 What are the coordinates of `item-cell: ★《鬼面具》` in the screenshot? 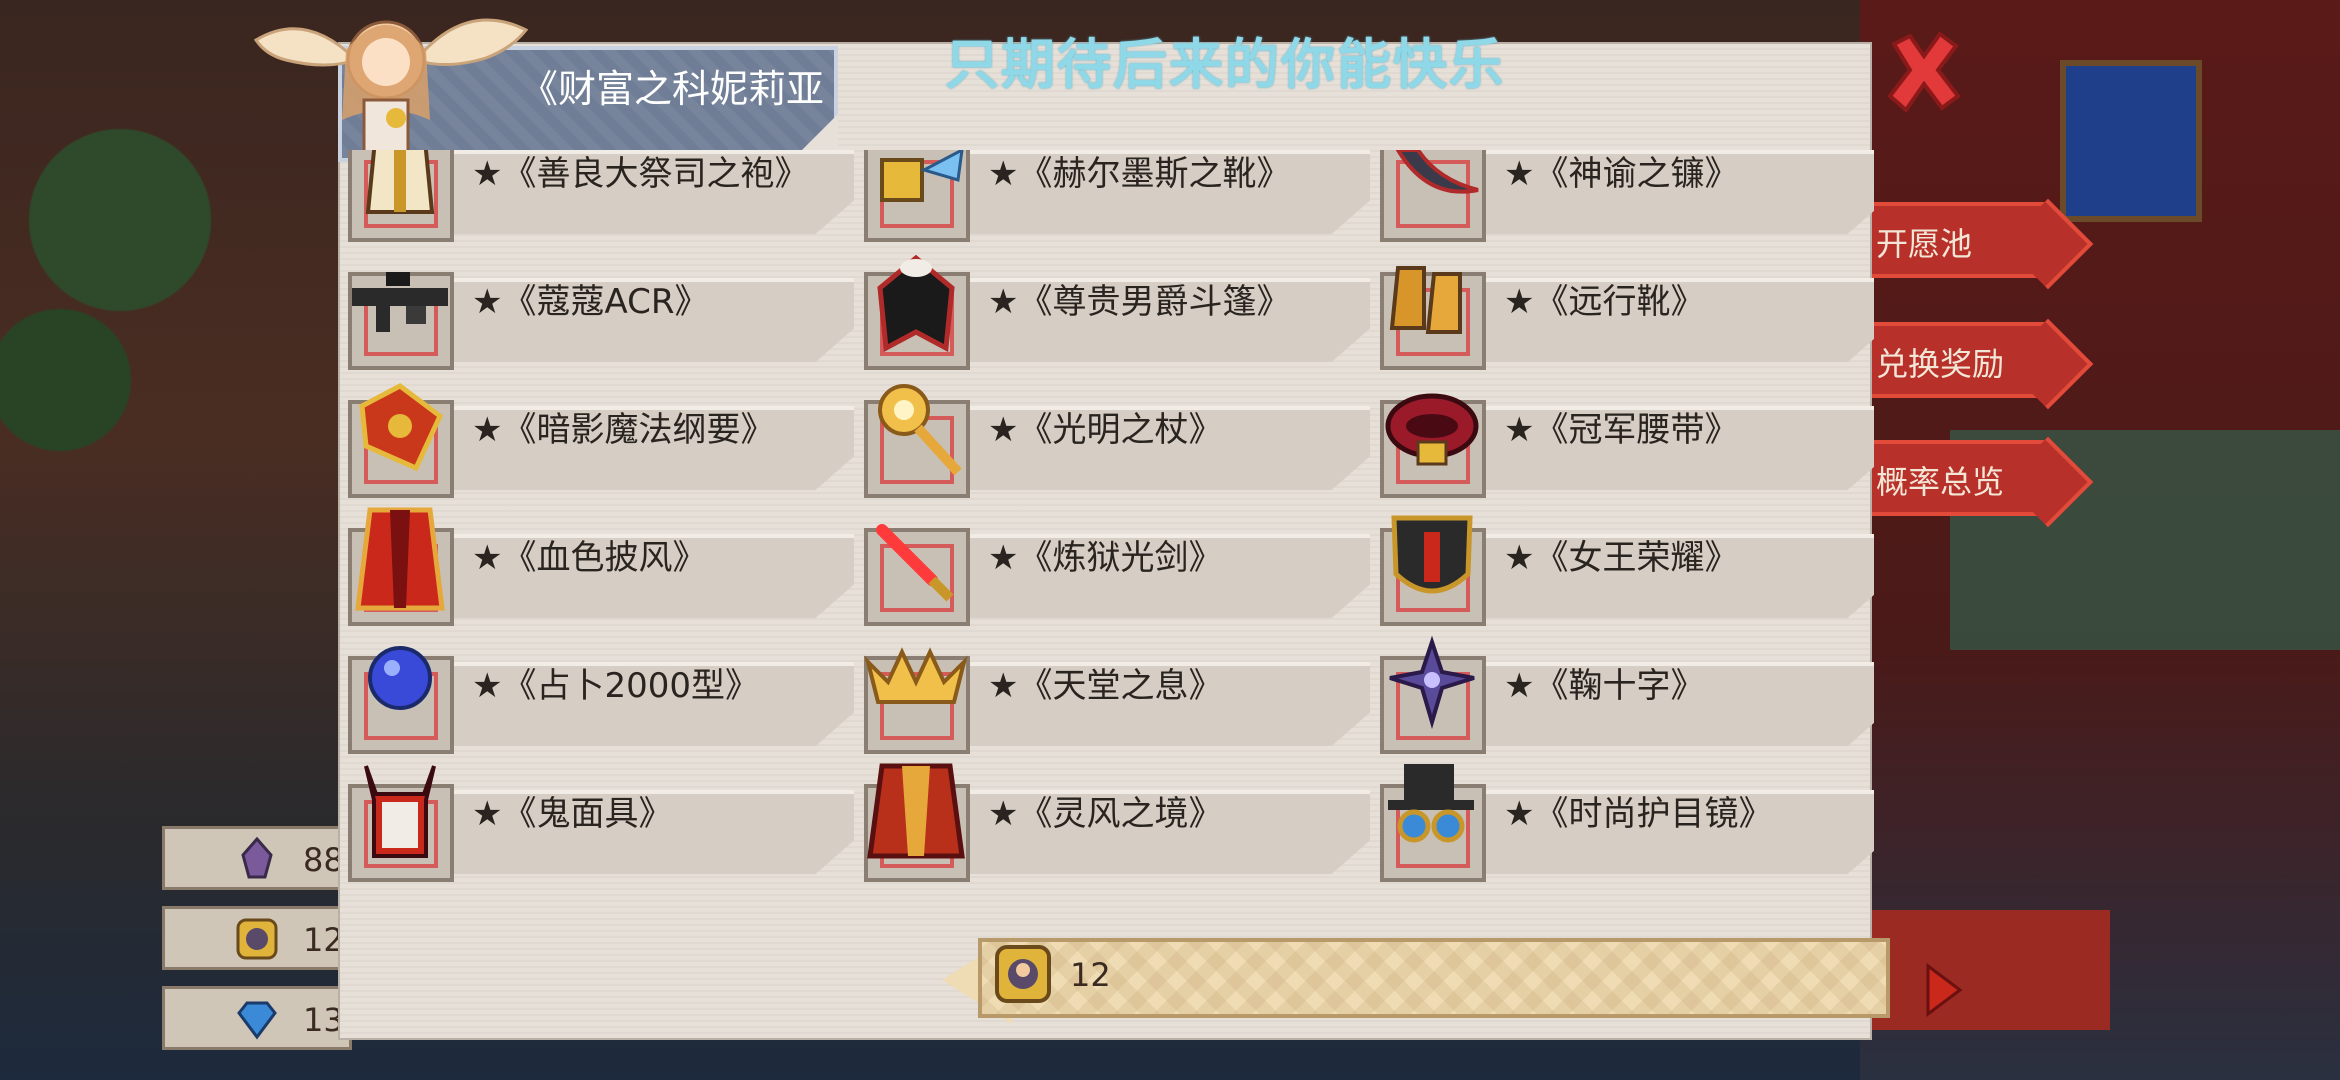 It's located at (599, 820).